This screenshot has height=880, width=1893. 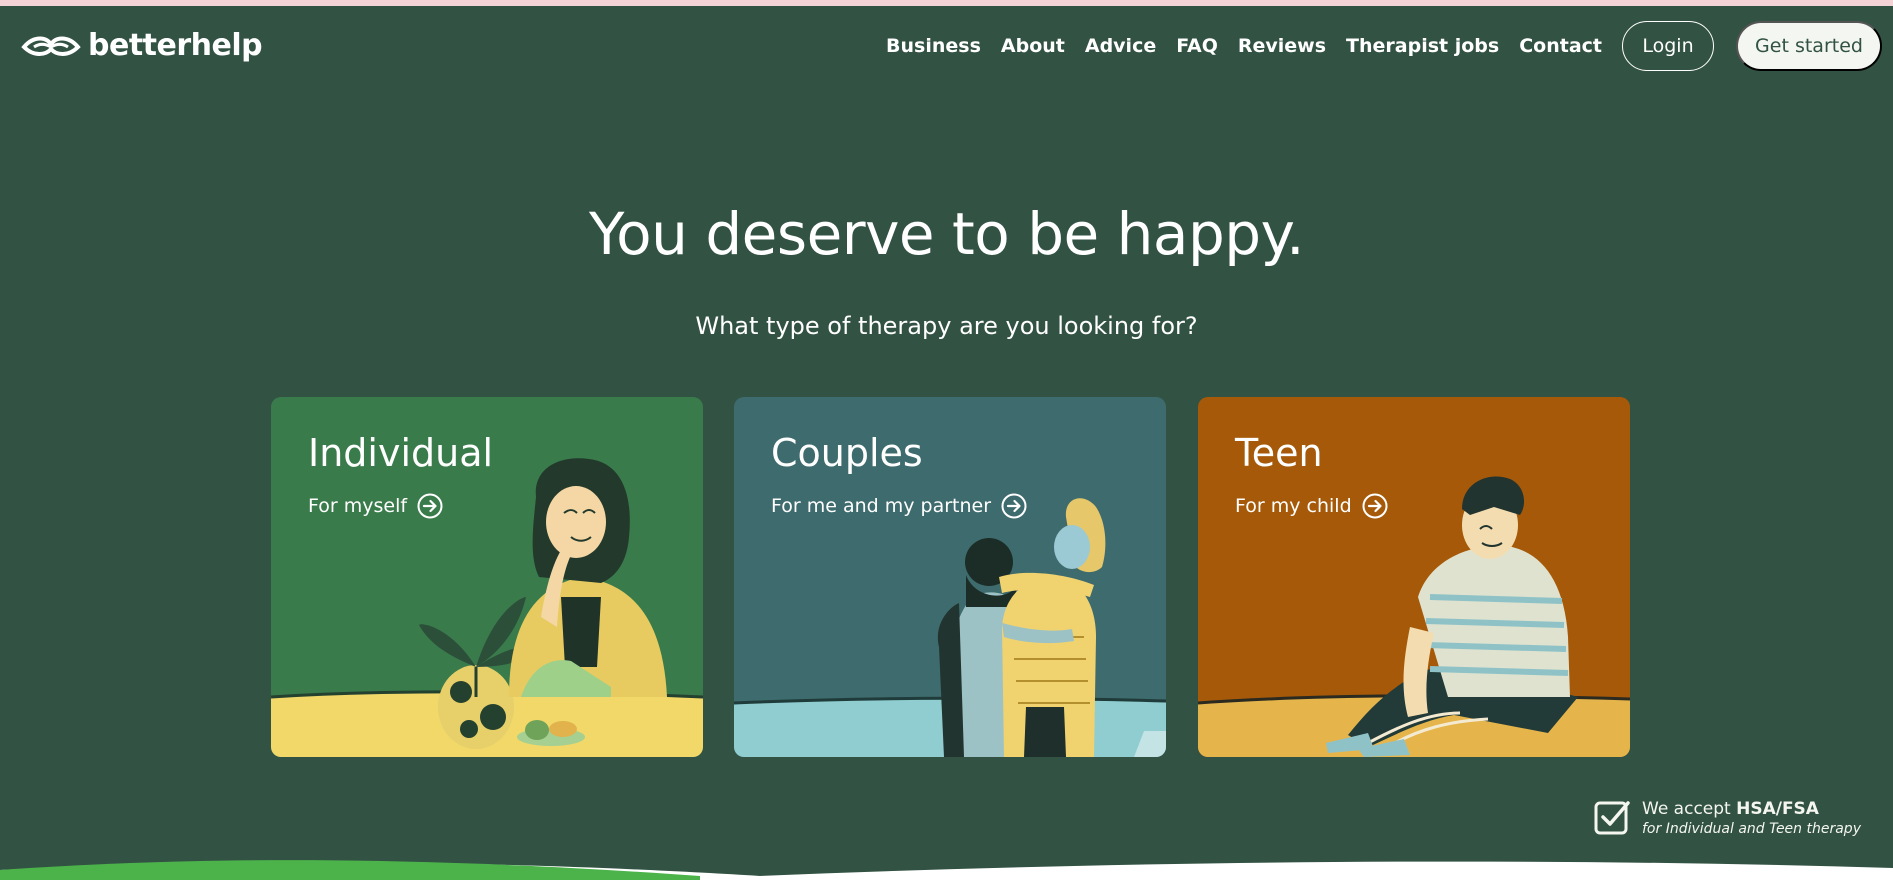 What do you see at coordinates (51, 46) in the screenshot?
I see `leaf-logo-icon` at bounding box center [51, 46].